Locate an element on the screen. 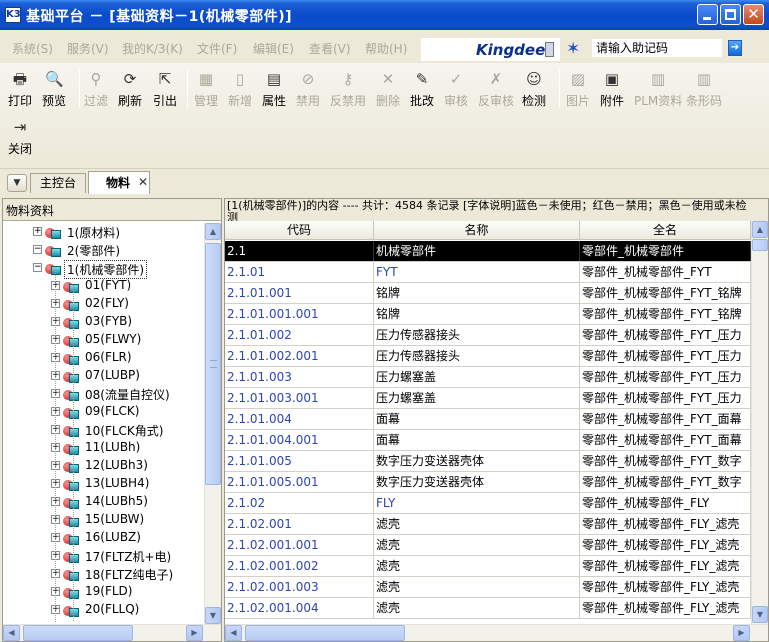 This screenshot has width=769, height=642. plm-button: ▥ PLM资料 is located at coordinates (658, 92).